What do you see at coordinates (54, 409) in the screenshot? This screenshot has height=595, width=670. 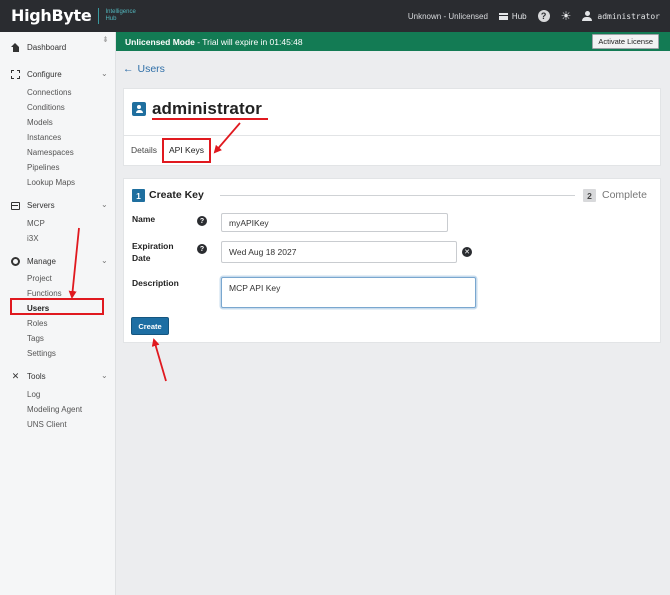 I see `sidebar-item-modeling-agent: Modeling Agent` at bounding box center [54, 409].